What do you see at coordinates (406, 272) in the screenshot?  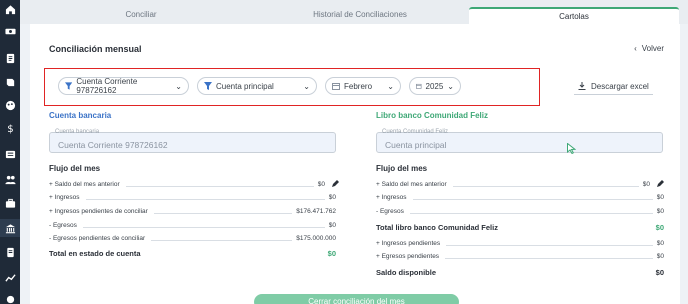 I see `balance-label: Saldo disponible` at bounding box center [406, 272].